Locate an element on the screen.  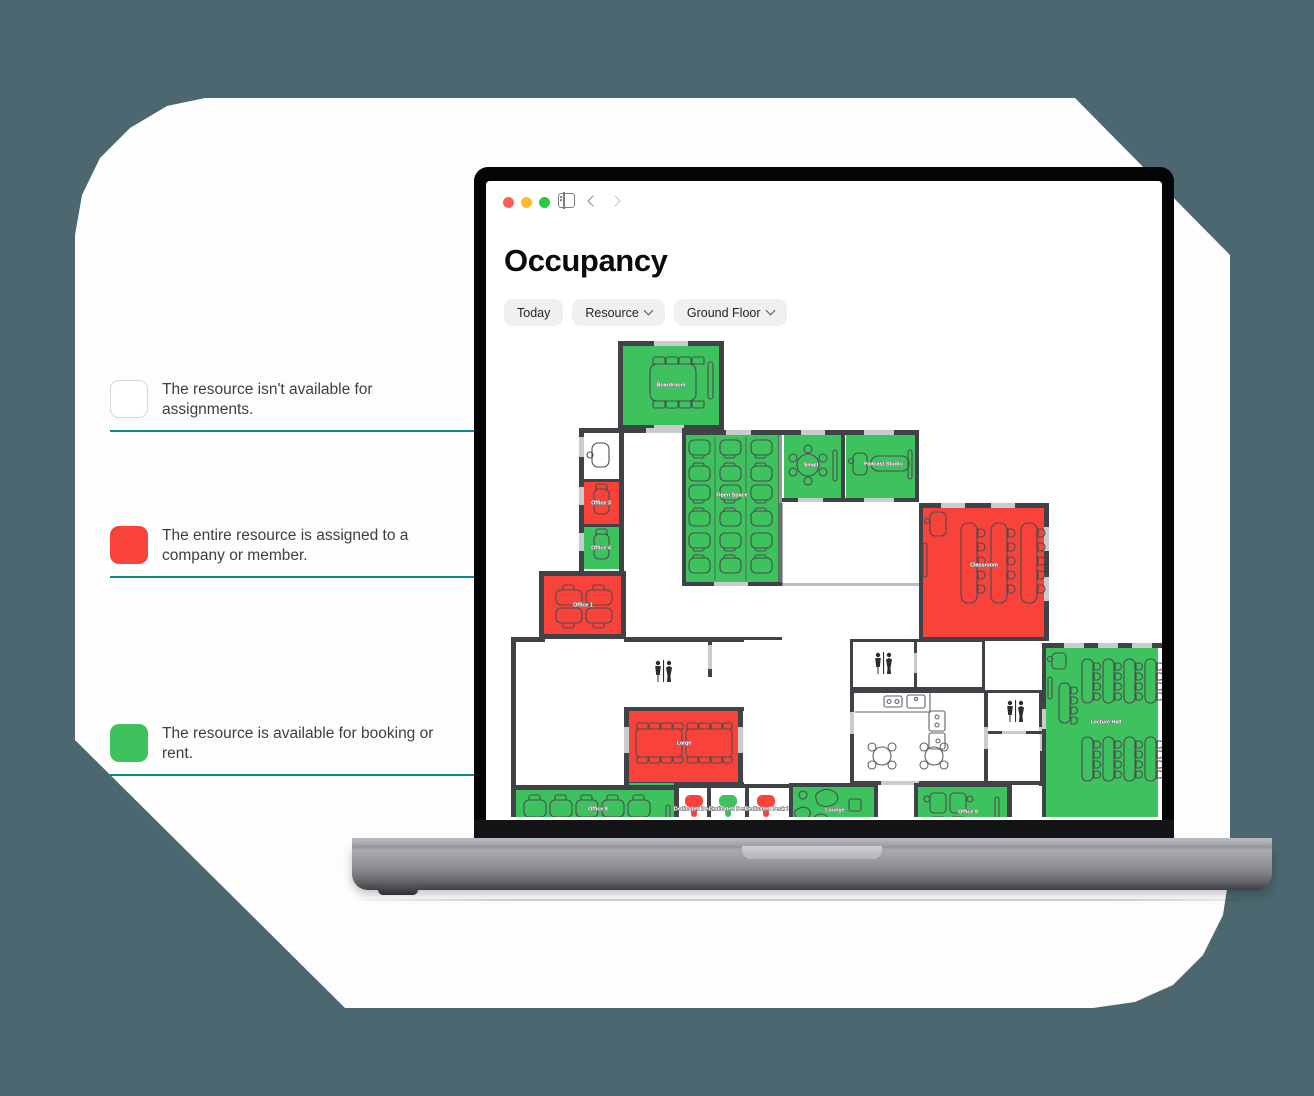
forward-chevron-icon is located at coordinates (615, 200).